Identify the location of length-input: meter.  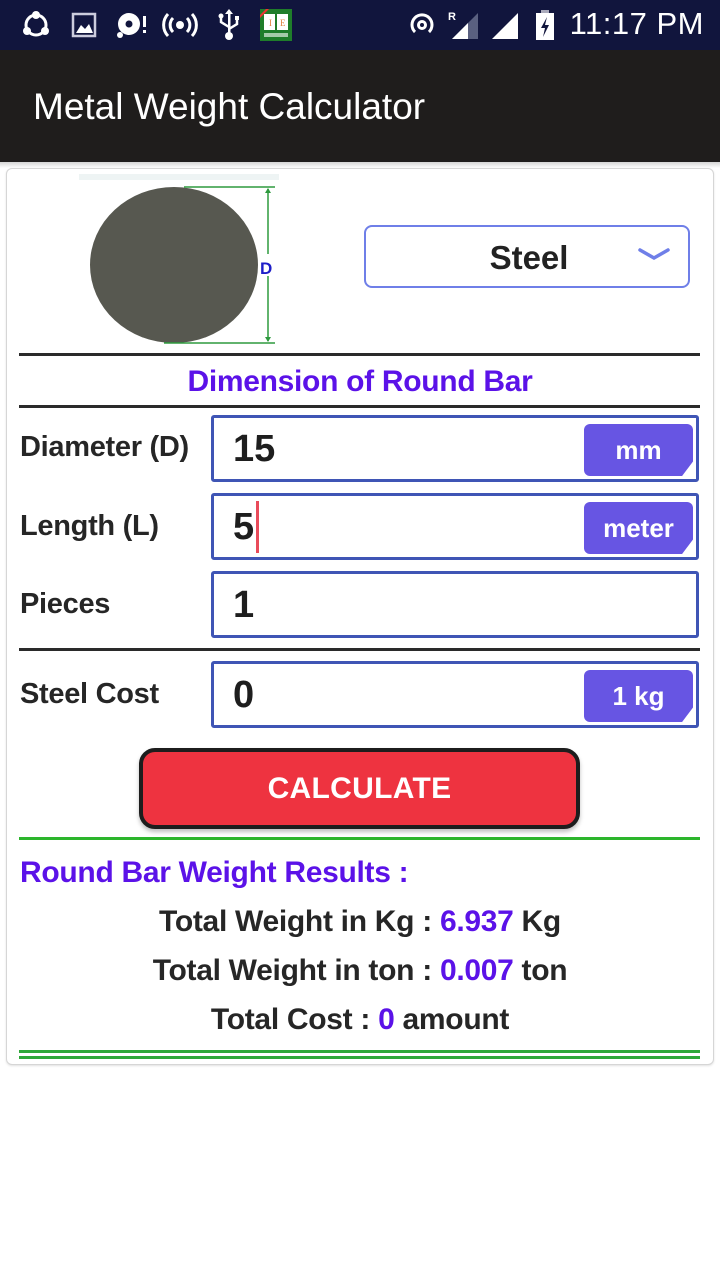
(455, 526).